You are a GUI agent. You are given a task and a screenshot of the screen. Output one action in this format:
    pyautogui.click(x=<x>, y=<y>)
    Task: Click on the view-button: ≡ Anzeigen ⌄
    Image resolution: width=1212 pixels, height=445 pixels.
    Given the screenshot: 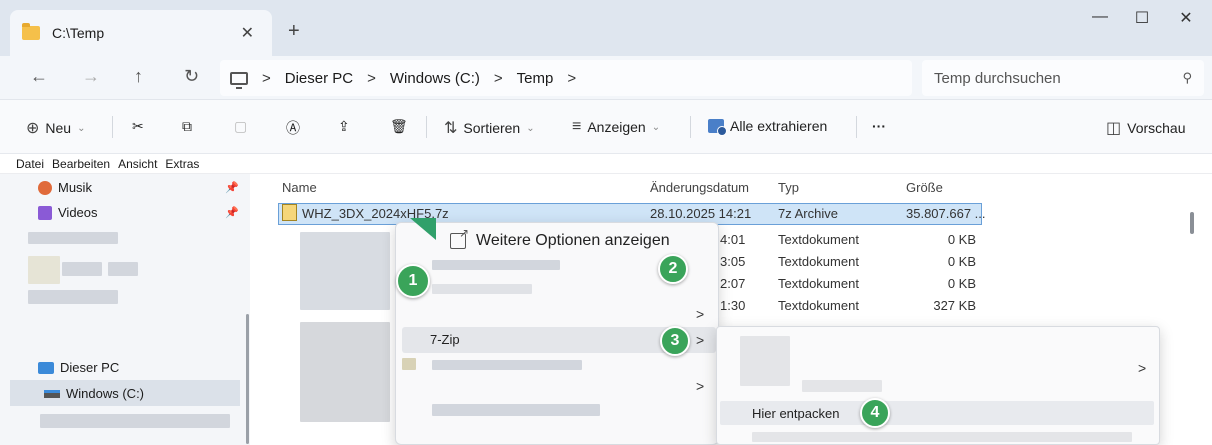 What is the action you would take?
    pyautogui.click(x=616, y=127)
    